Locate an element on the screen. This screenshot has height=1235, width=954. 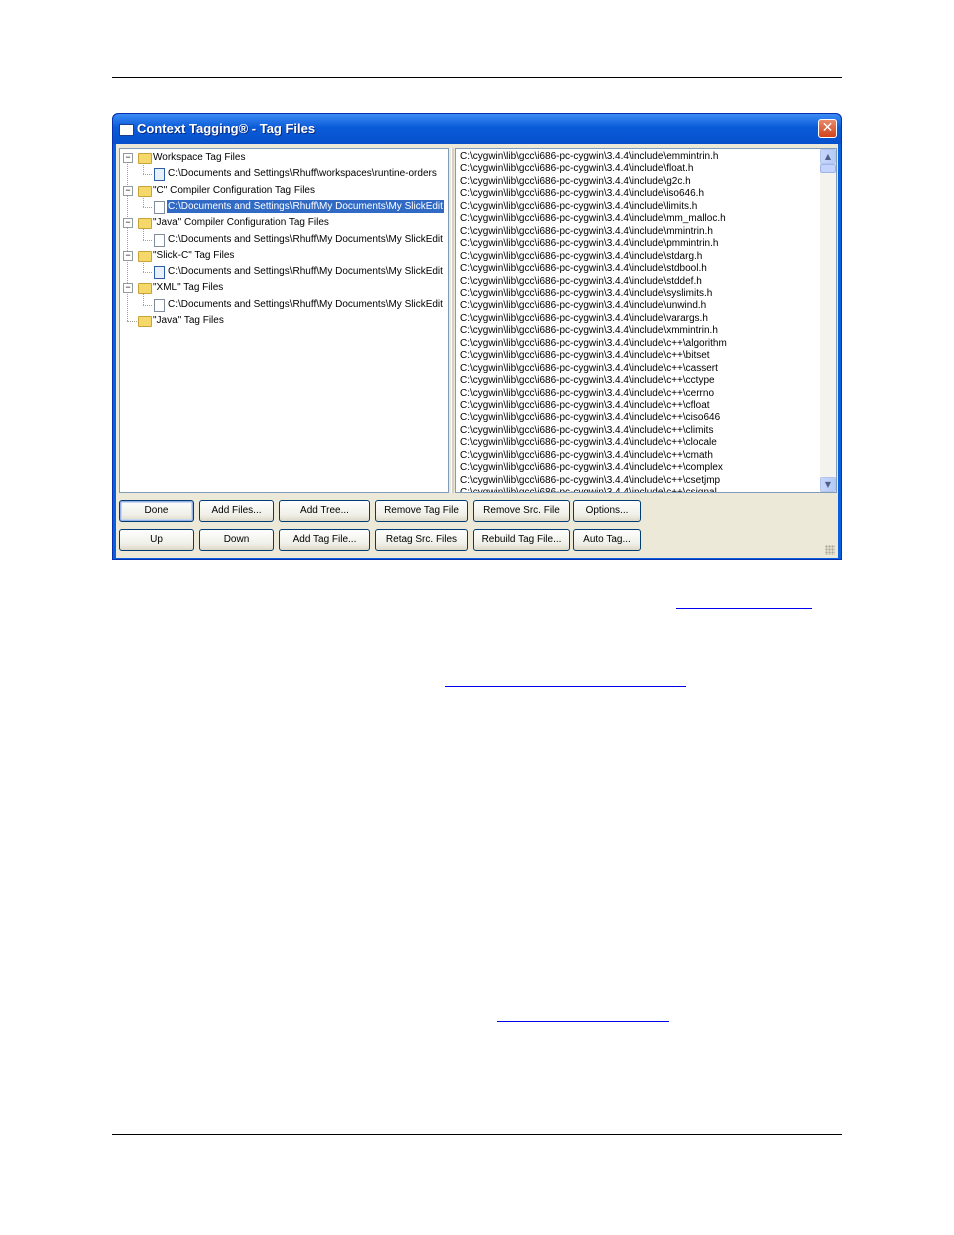
down-button: Down is located at coordinates (236, 540).